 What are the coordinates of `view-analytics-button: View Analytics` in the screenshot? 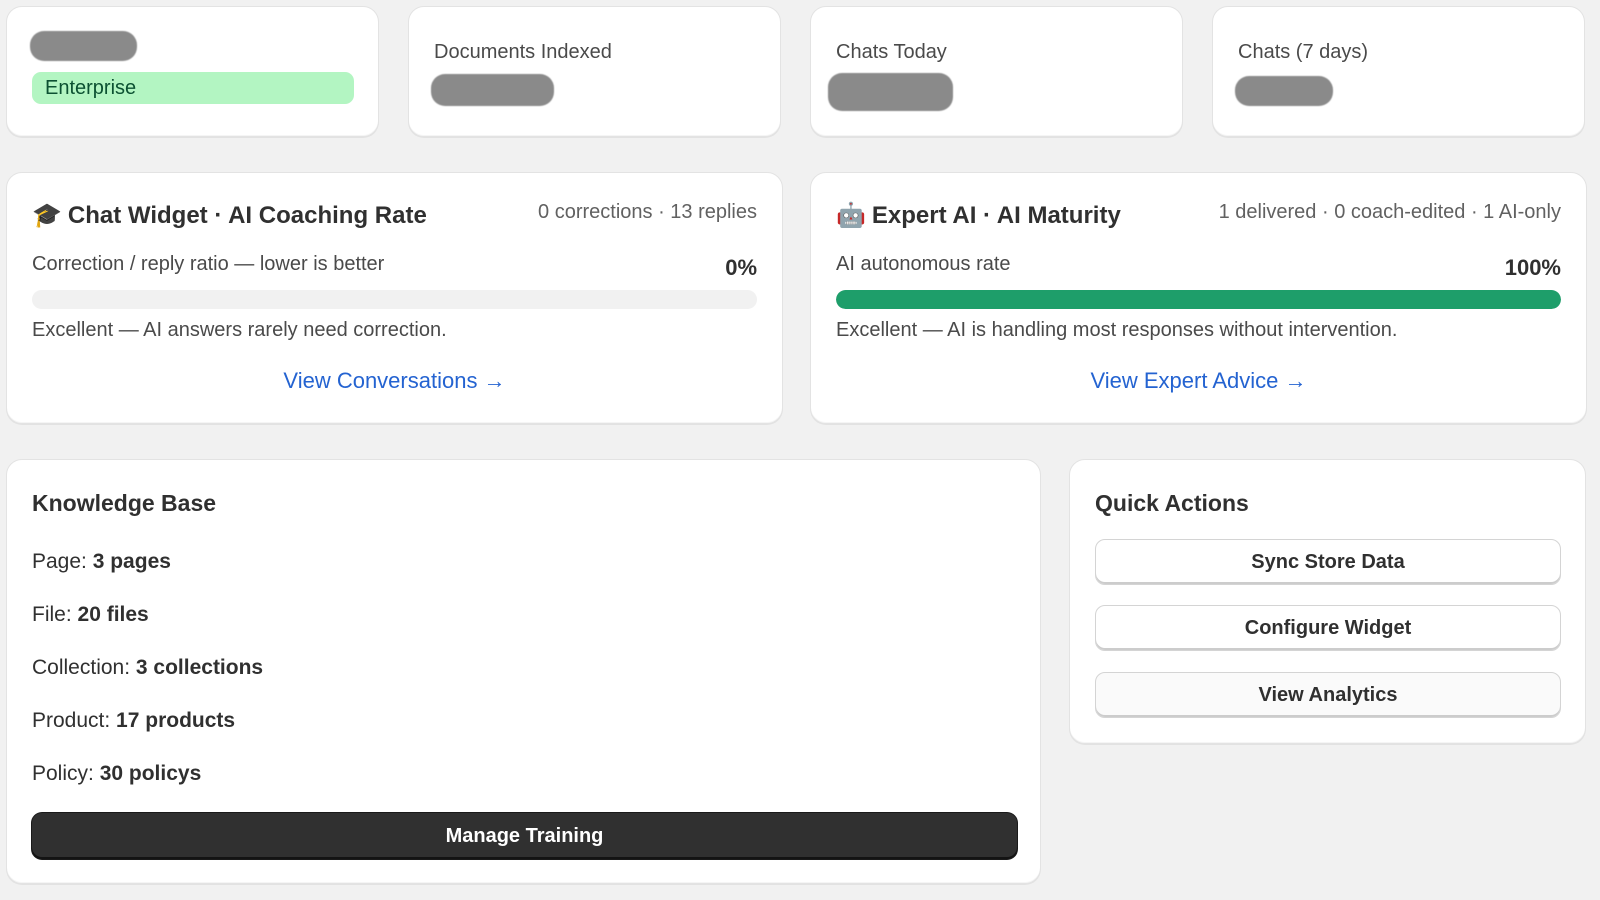 It's located at (1328, 695).